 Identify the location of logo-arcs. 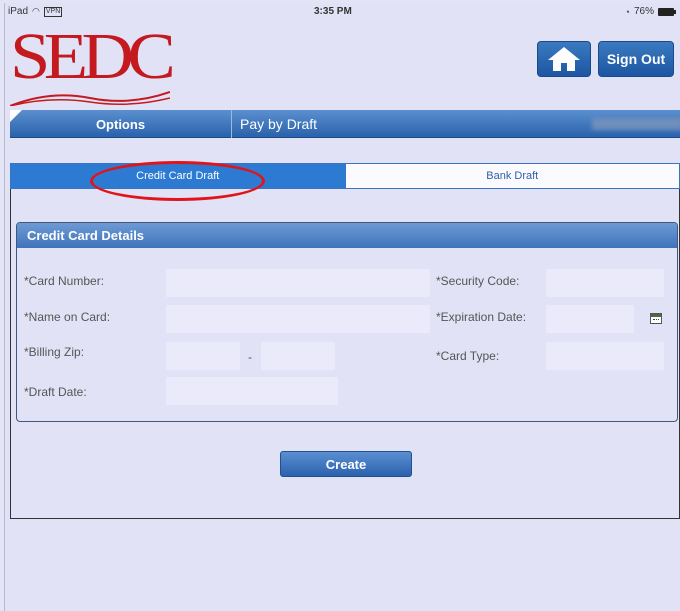
(90, 98).